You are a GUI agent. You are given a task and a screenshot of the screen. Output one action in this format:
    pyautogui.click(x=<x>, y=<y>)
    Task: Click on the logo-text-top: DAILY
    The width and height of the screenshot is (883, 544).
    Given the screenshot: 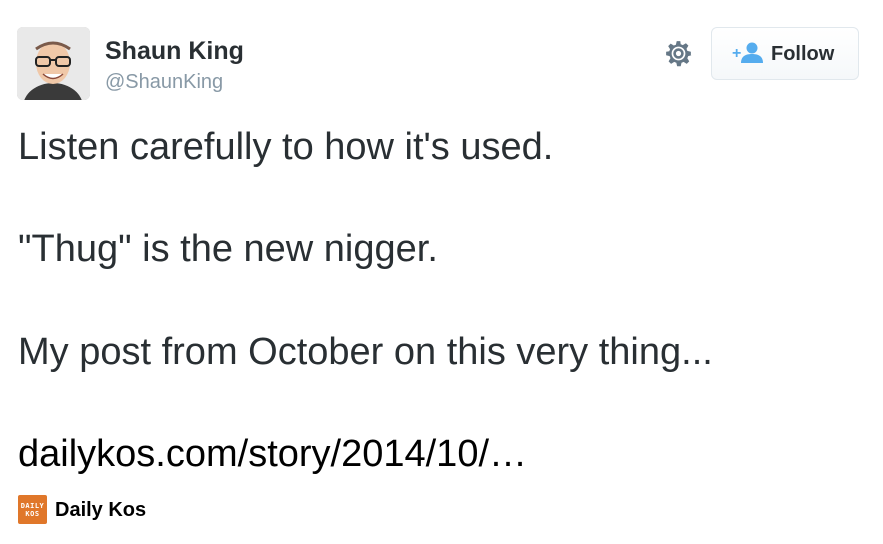 What is the action you would take?
    pyautogui.click(x=32, y=505)
    